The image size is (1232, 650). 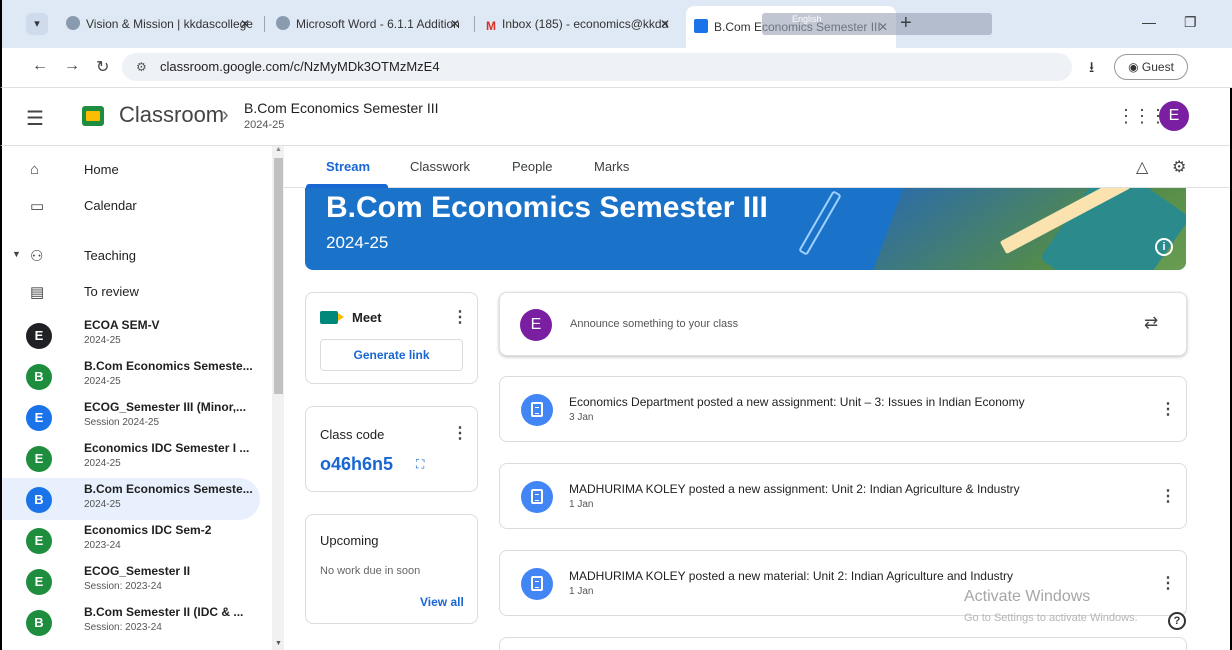 I want to click on classroom-logo, so click(x=93, y=116).